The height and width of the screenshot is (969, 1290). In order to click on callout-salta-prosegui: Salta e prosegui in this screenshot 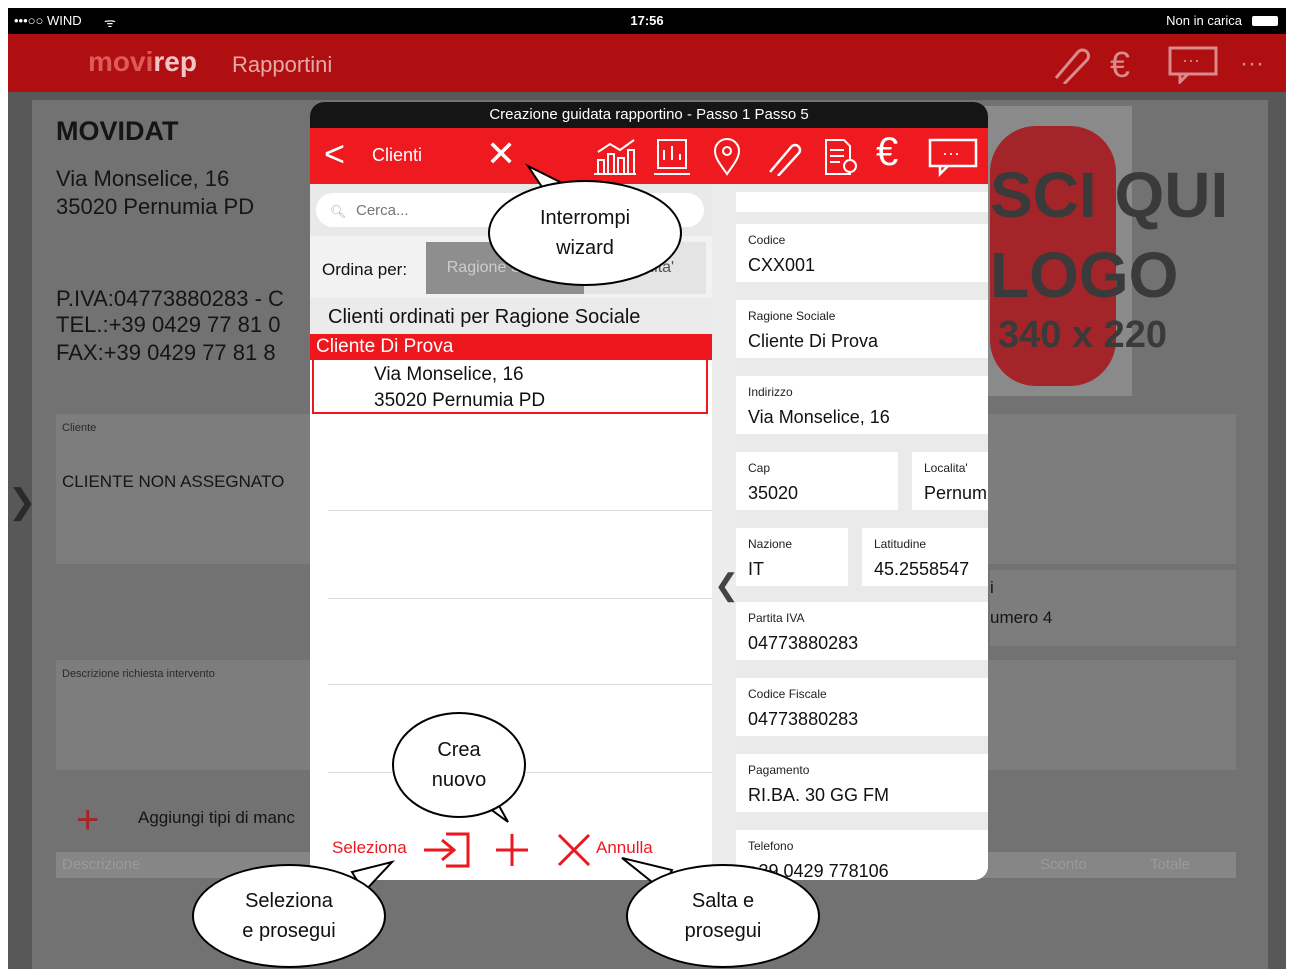, I will do `click(723, 916)`.